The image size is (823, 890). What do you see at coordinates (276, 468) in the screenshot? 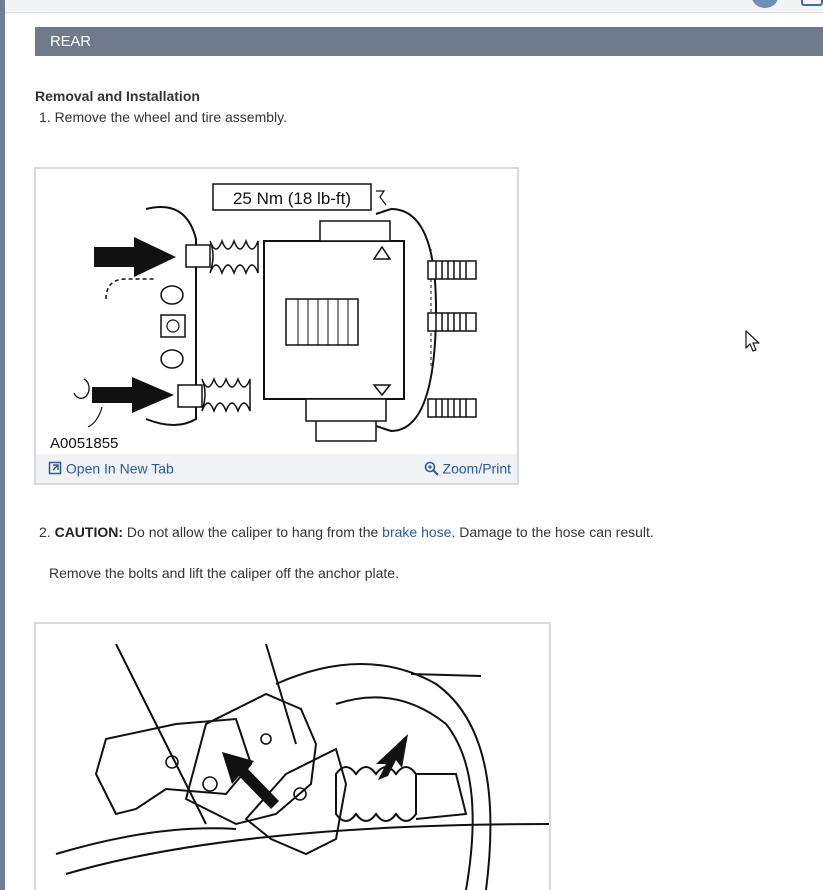
I see `figure-1-footer: Open In New Tab Zoom/Print` at bounding box center [276, 468].